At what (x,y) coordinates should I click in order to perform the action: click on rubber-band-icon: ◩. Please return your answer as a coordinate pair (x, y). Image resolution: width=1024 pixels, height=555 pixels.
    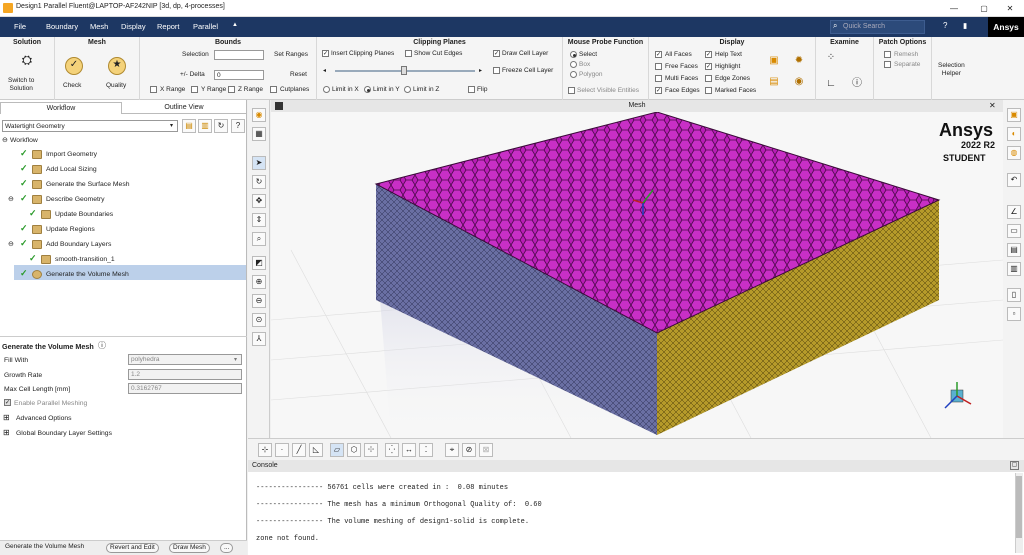
    Looking at the image, I should click on (259, 263).